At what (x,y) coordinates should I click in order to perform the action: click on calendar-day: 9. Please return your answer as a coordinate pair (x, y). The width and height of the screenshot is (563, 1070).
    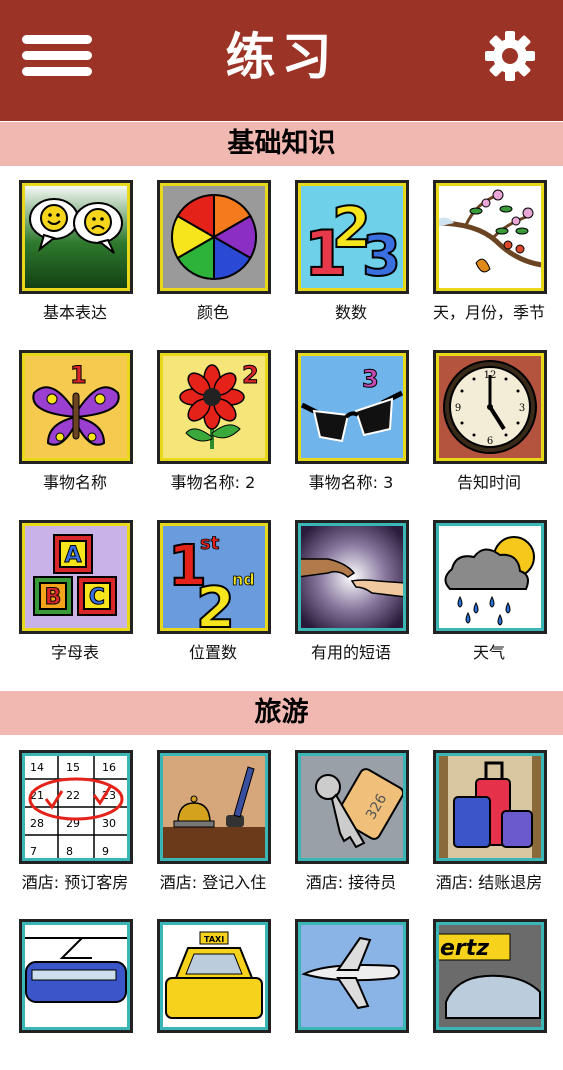
    Looking at the image, I should click on (105, 851).